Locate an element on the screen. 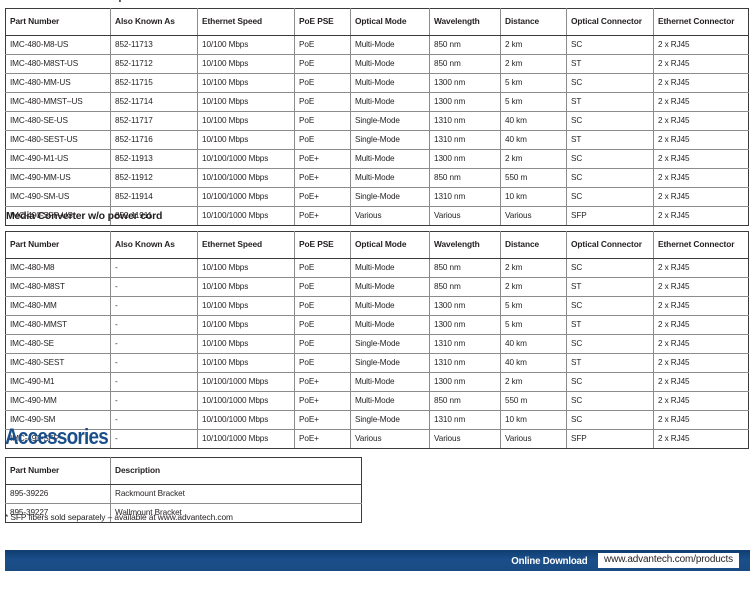 The width and height of the screenshot is (750, 591). table-cell: IMC-480-SEST is located at coordinates (58, 363).